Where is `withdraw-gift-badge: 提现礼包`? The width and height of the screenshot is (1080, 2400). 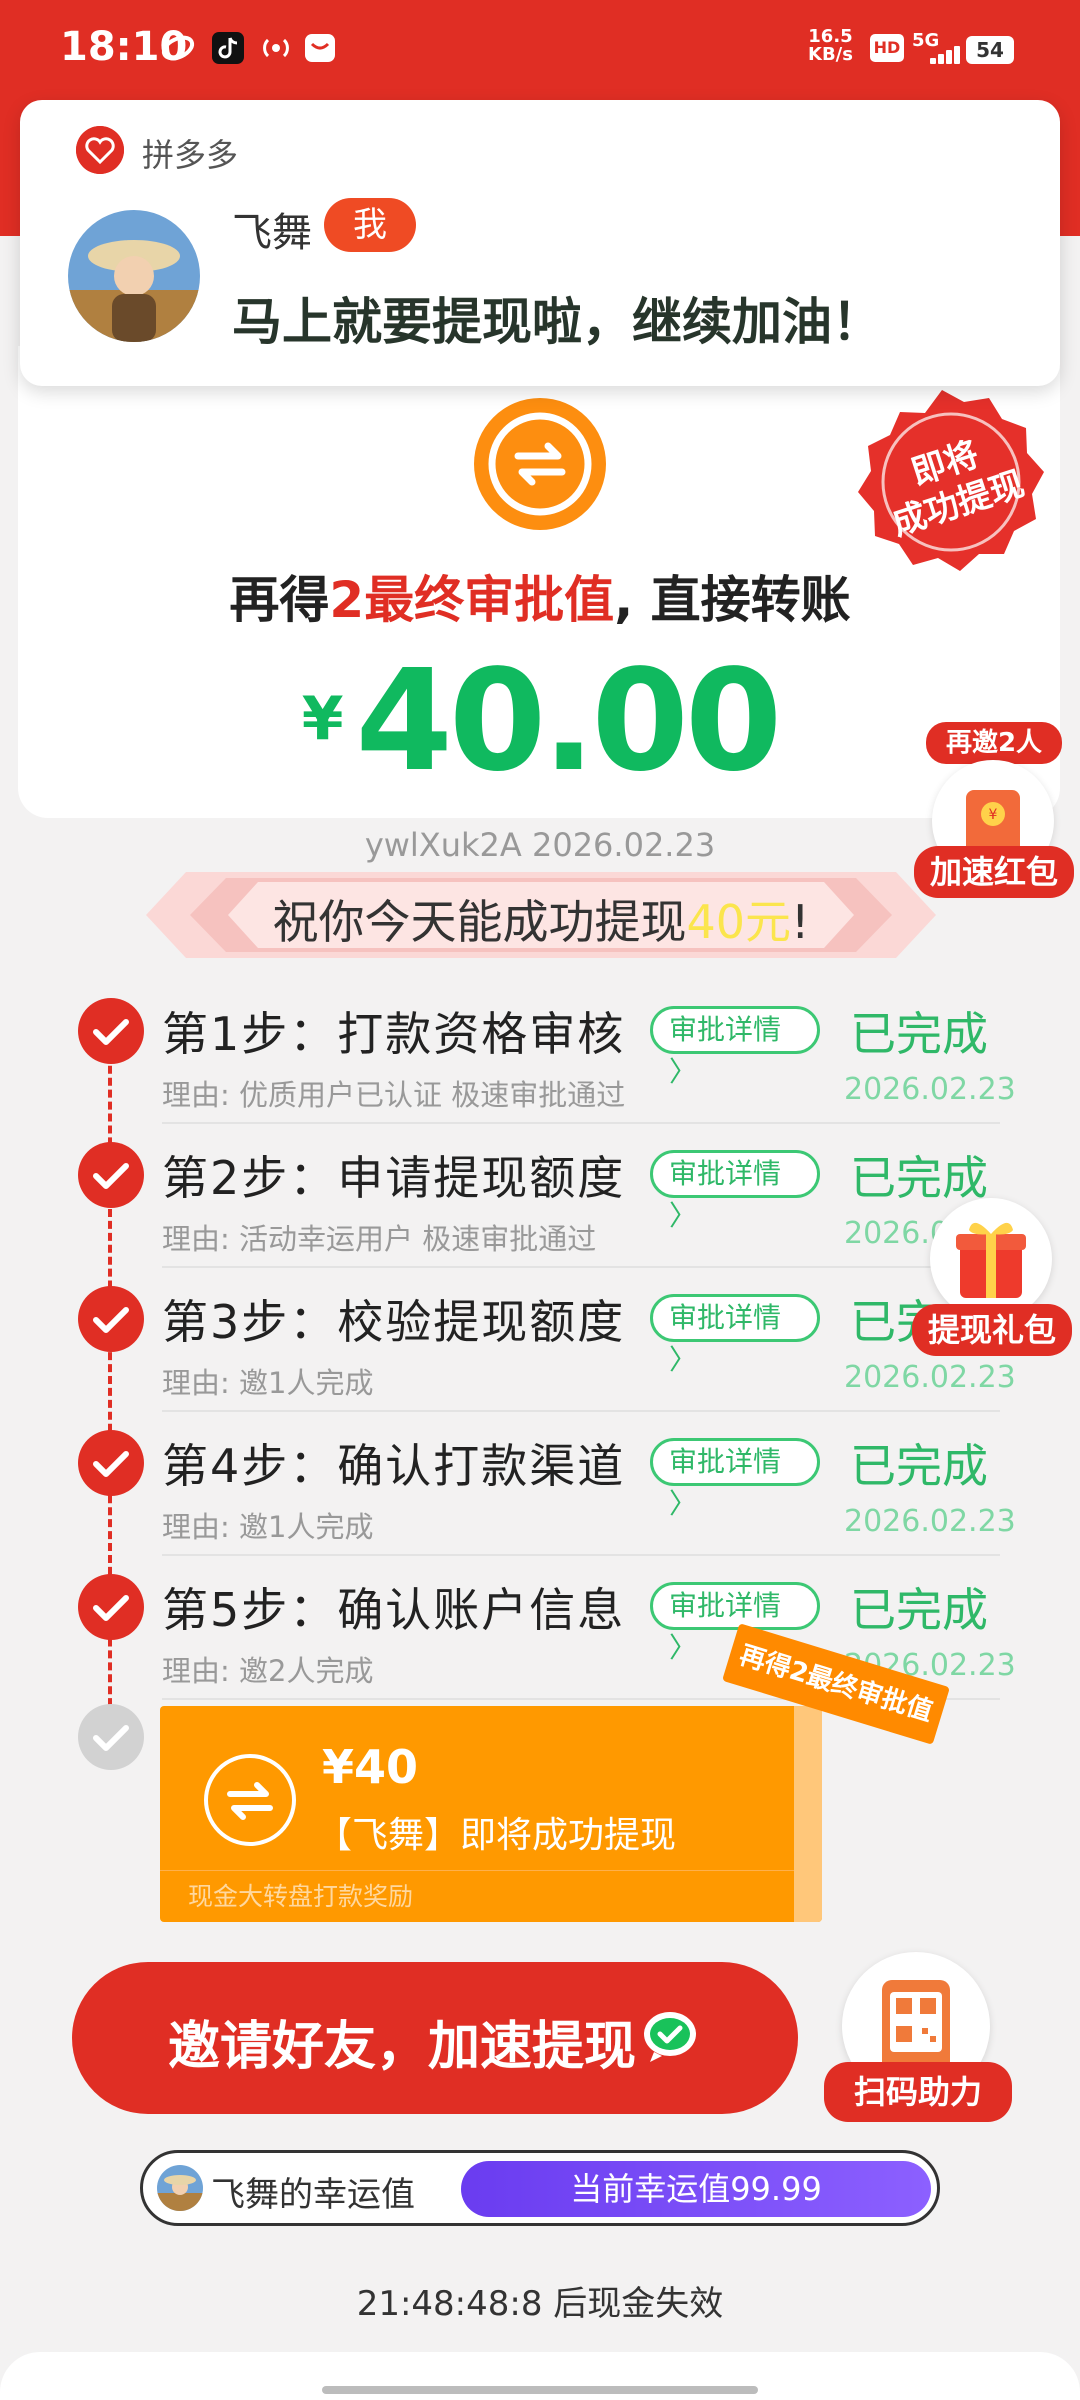 withdraw-gift-badge: 提现礼包 is located at coordinates (992, 1278).